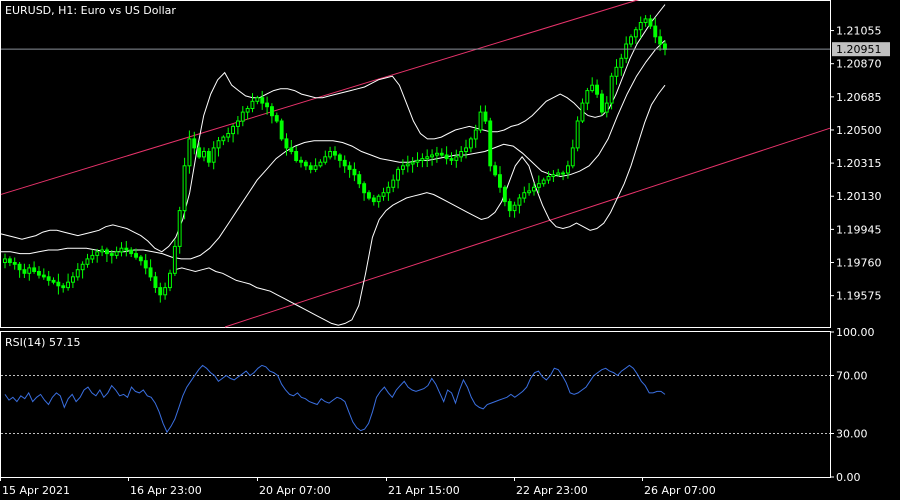  I want to click on time-tick-label: 16 Apr 23:00, so click(166, 490).